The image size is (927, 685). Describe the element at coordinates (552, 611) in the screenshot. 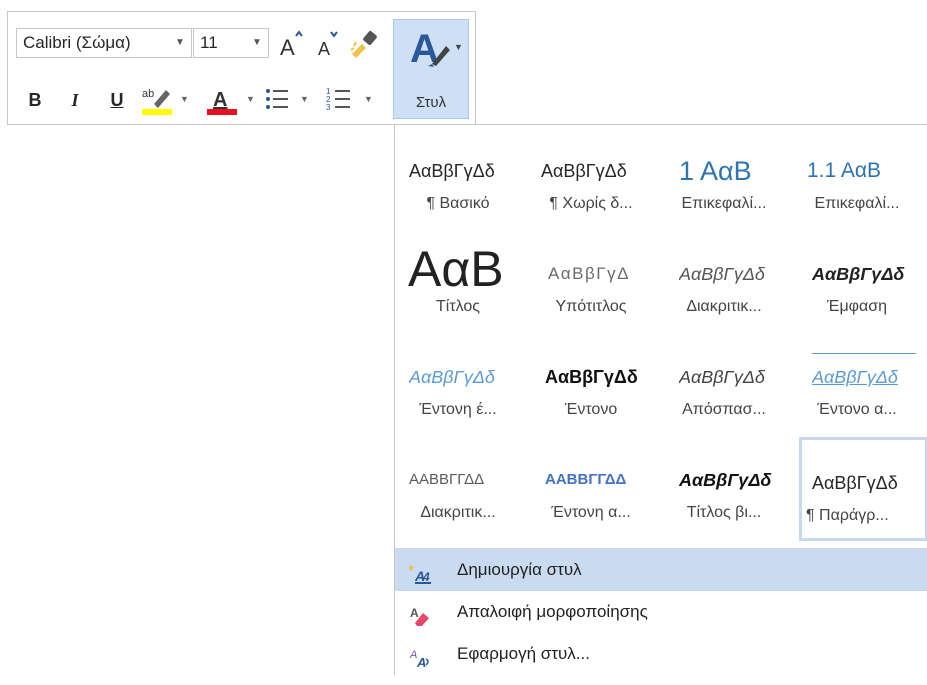

I see `clear-formatting-label: Απαλοιφή μορφοποίησης` at that location.